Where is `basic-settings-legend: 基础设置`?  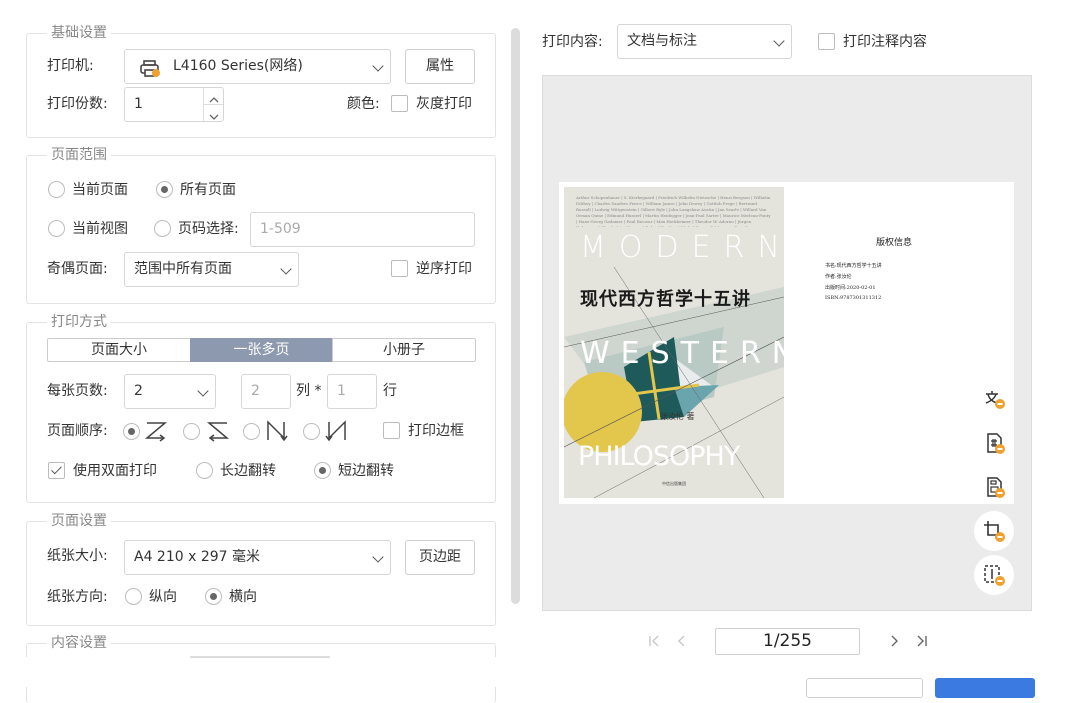 basic-settings-legend: 基础设置 is located at coordinates (79, 33).